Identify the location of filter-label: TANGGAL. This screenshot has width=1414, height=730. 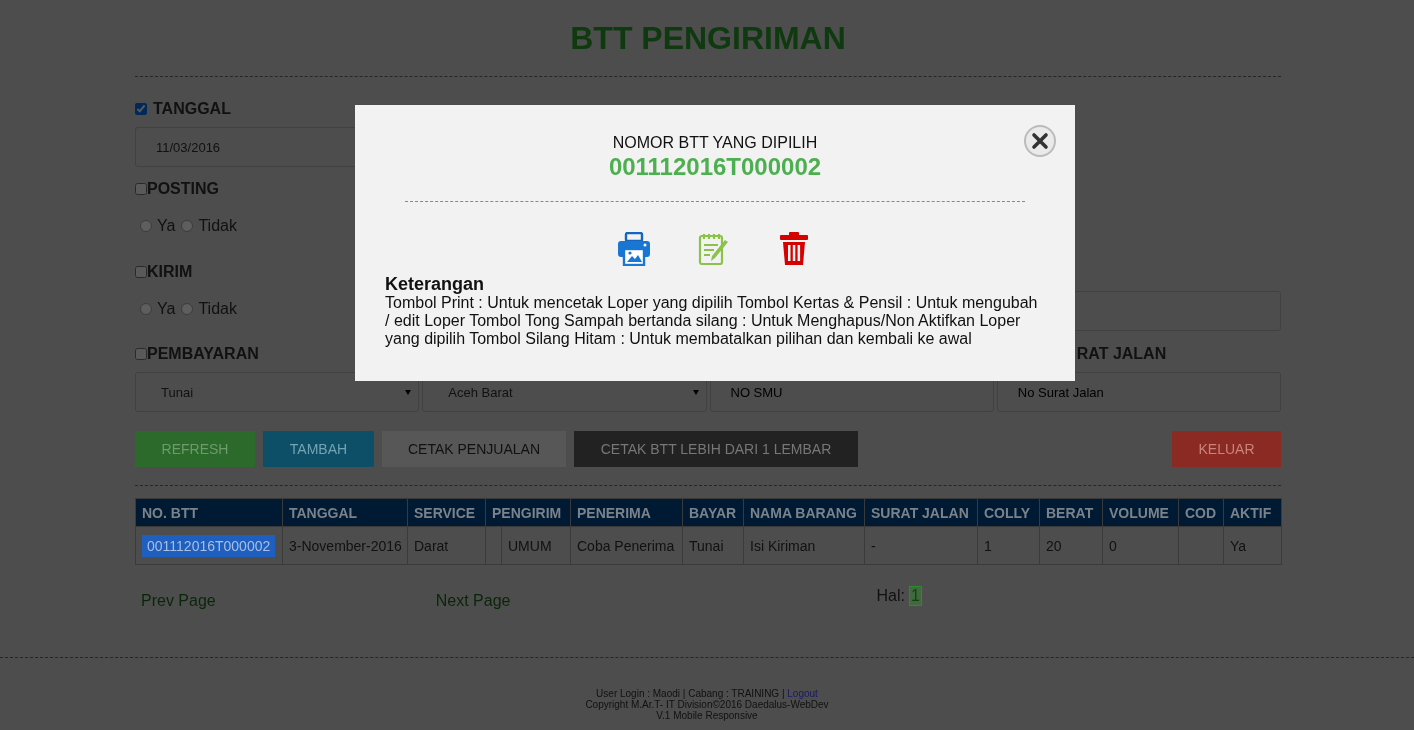
(192, 109).